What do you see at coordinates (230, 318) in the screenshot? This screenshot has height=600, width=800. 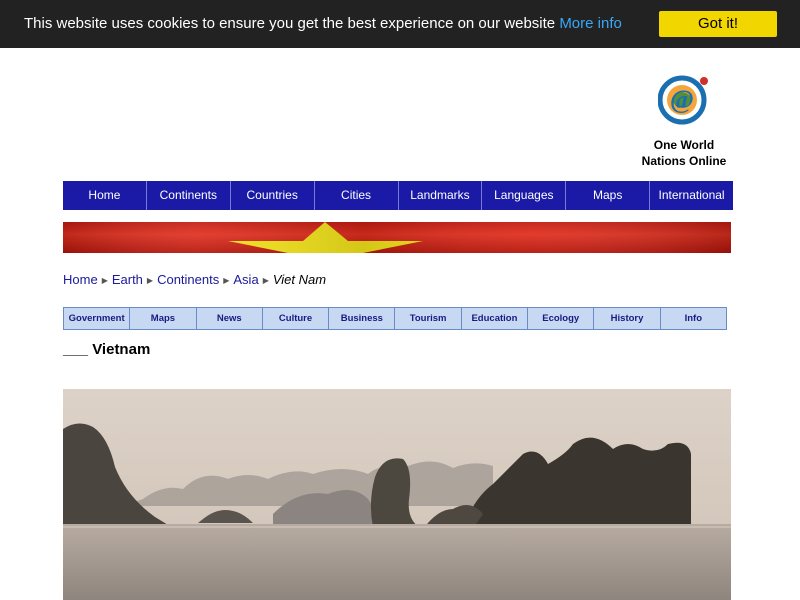 I see `subnav-news: News` at bounding box center [230, 318].